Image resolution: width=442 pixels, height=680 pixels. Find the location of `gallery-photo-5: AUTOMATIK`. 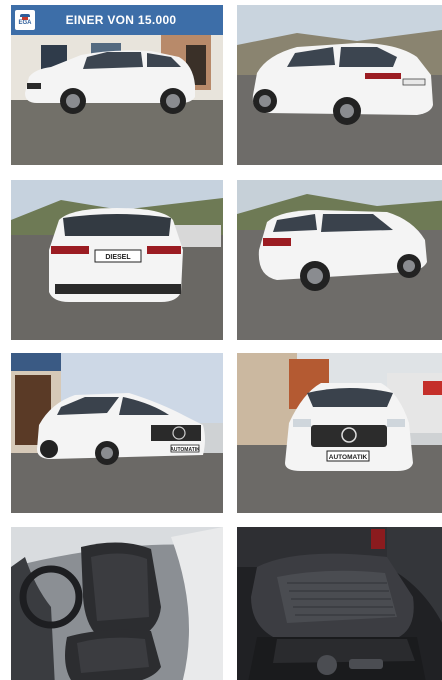

gallery-photo-5: AUTOMATIK is located at coordinates (117, 433).